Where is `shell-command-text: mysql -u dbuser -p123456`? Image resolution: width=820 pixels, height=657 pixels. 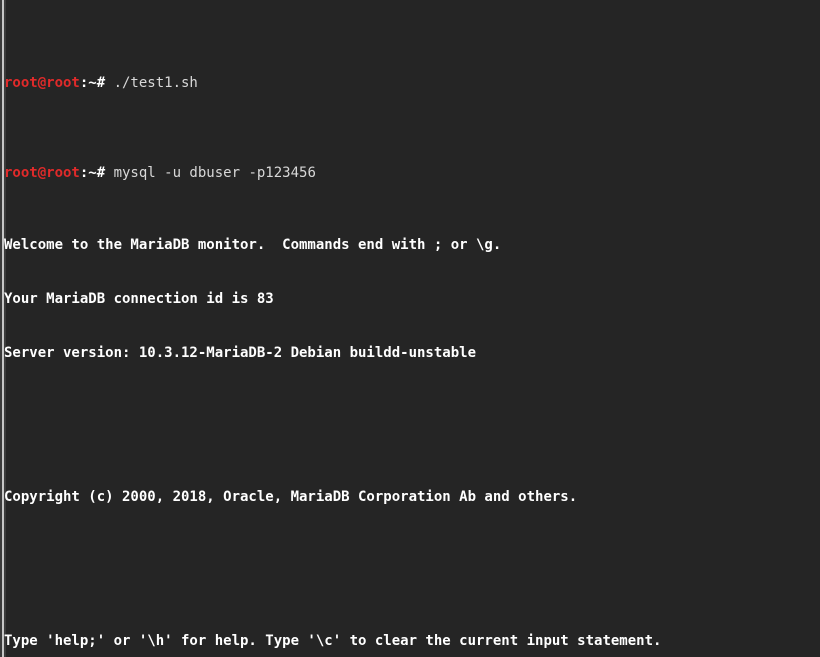
shell-command-text: mysql -u dbuser -p123456 is located at coordinates (214, 173).